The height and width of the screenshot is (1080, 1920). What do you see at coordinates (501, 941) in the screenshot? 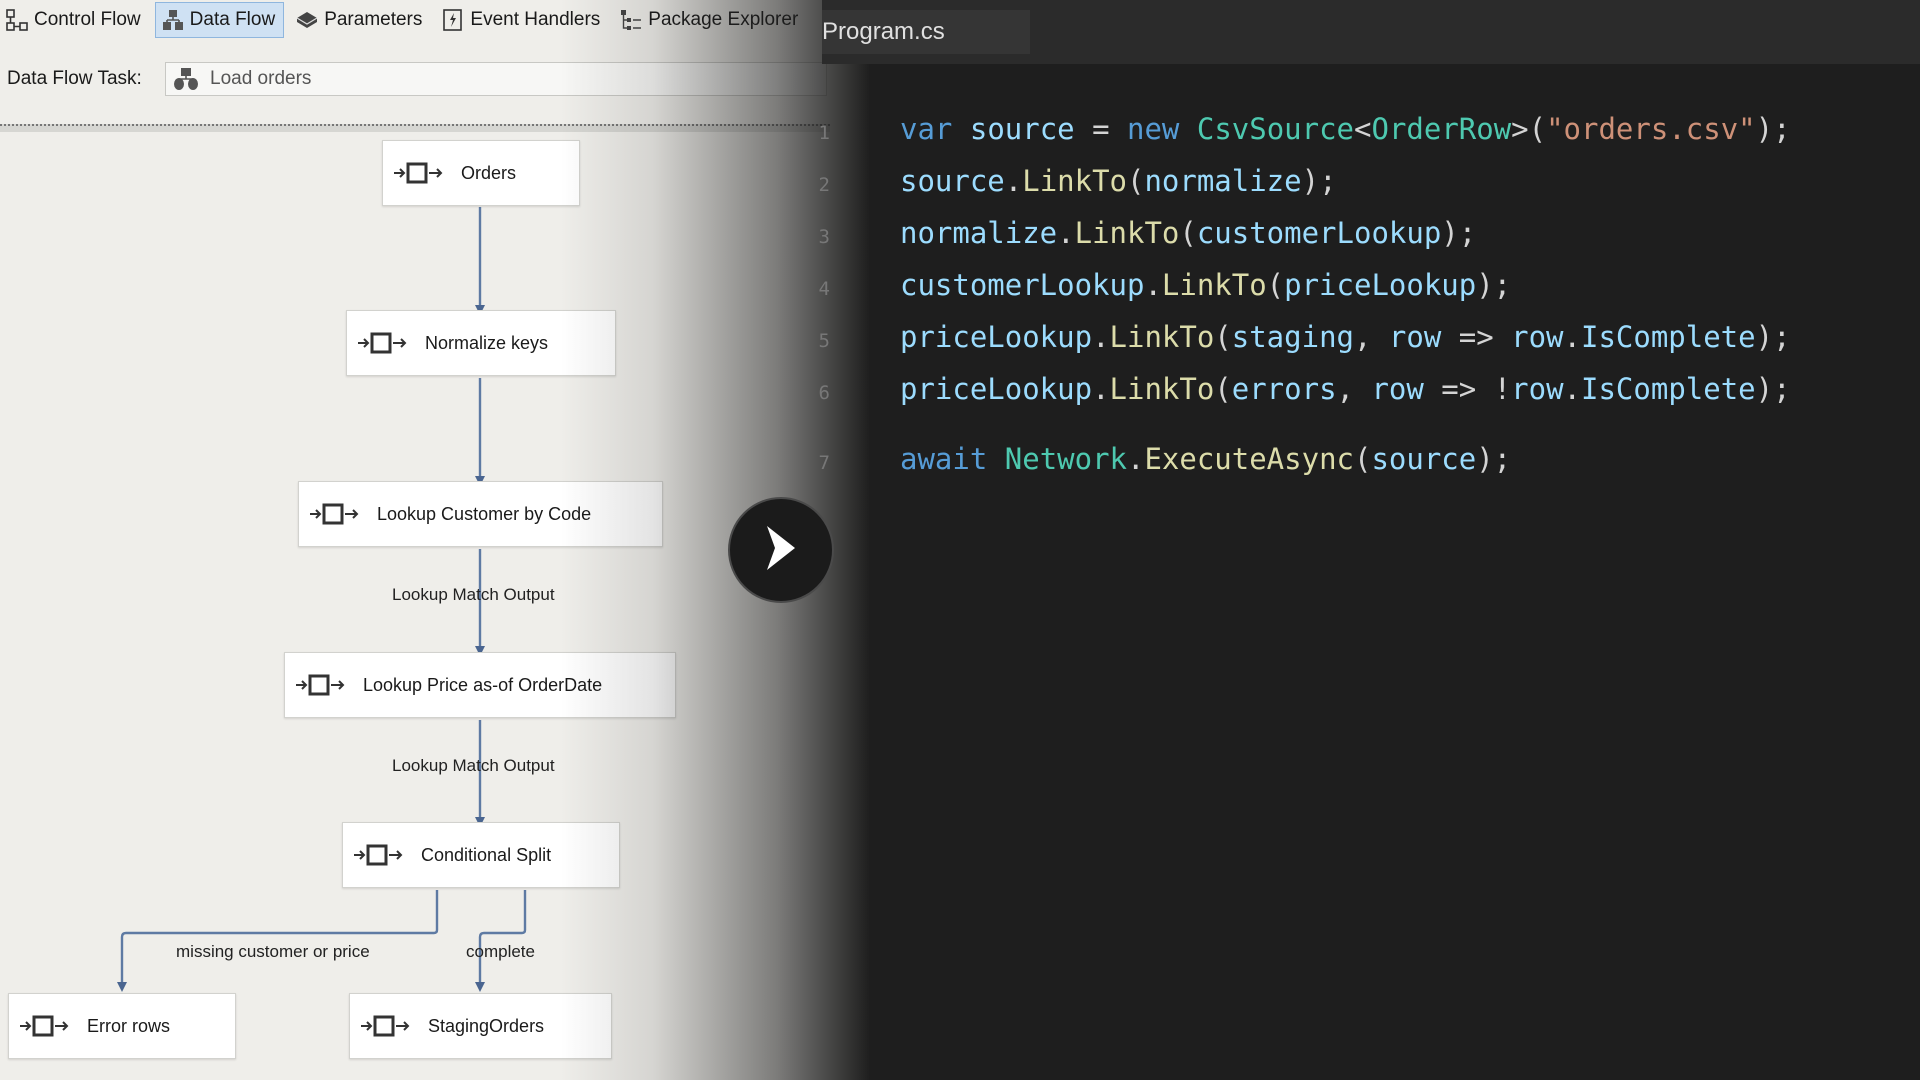
I see `path-split-to-staging` at bounding box center [501, 941].